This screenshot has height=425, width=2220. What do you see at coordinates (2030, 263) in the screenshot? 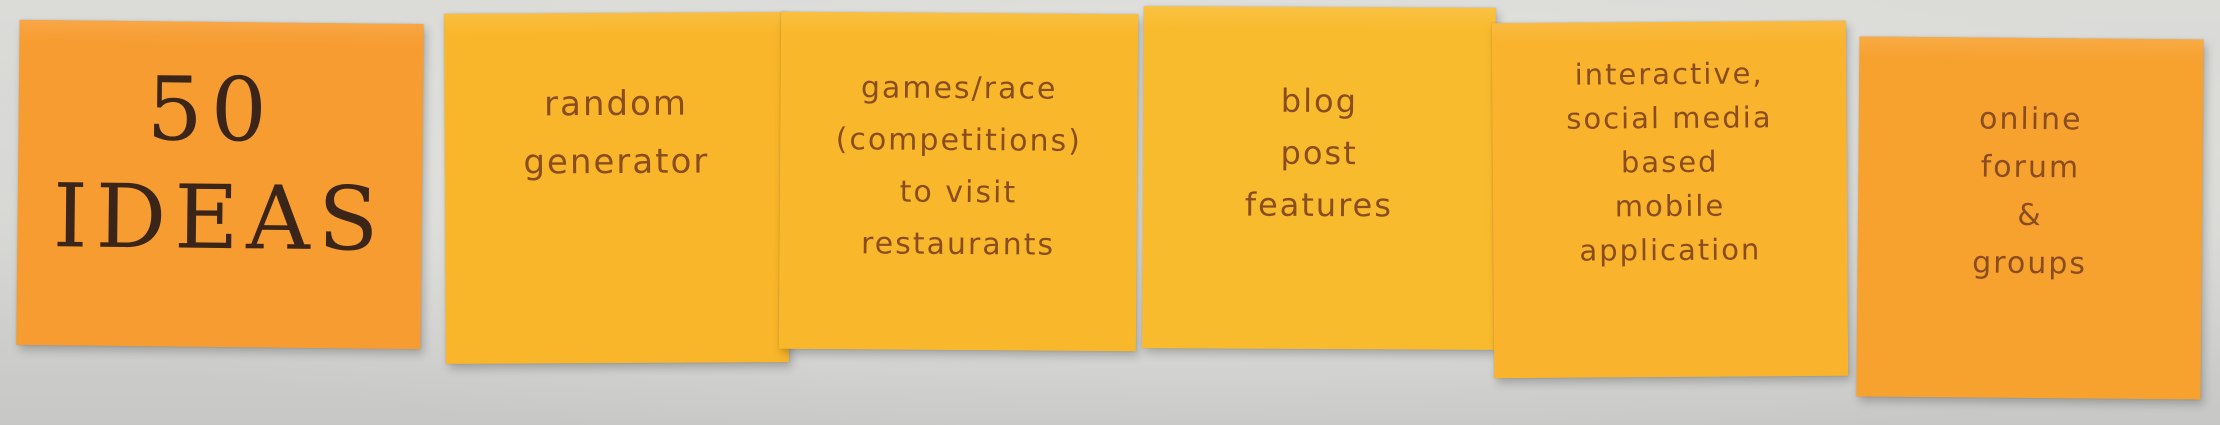
I see `note-line: groups` at bounding box center [2030, 263].